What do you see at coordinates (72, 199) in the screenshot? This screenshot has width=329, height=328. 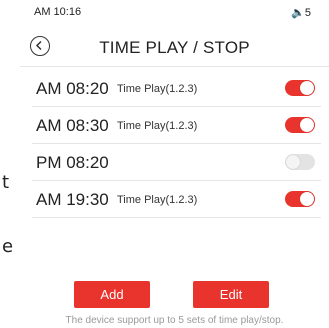 I see `schedule-time: AM 19:30` at bounding box center [72, 199].